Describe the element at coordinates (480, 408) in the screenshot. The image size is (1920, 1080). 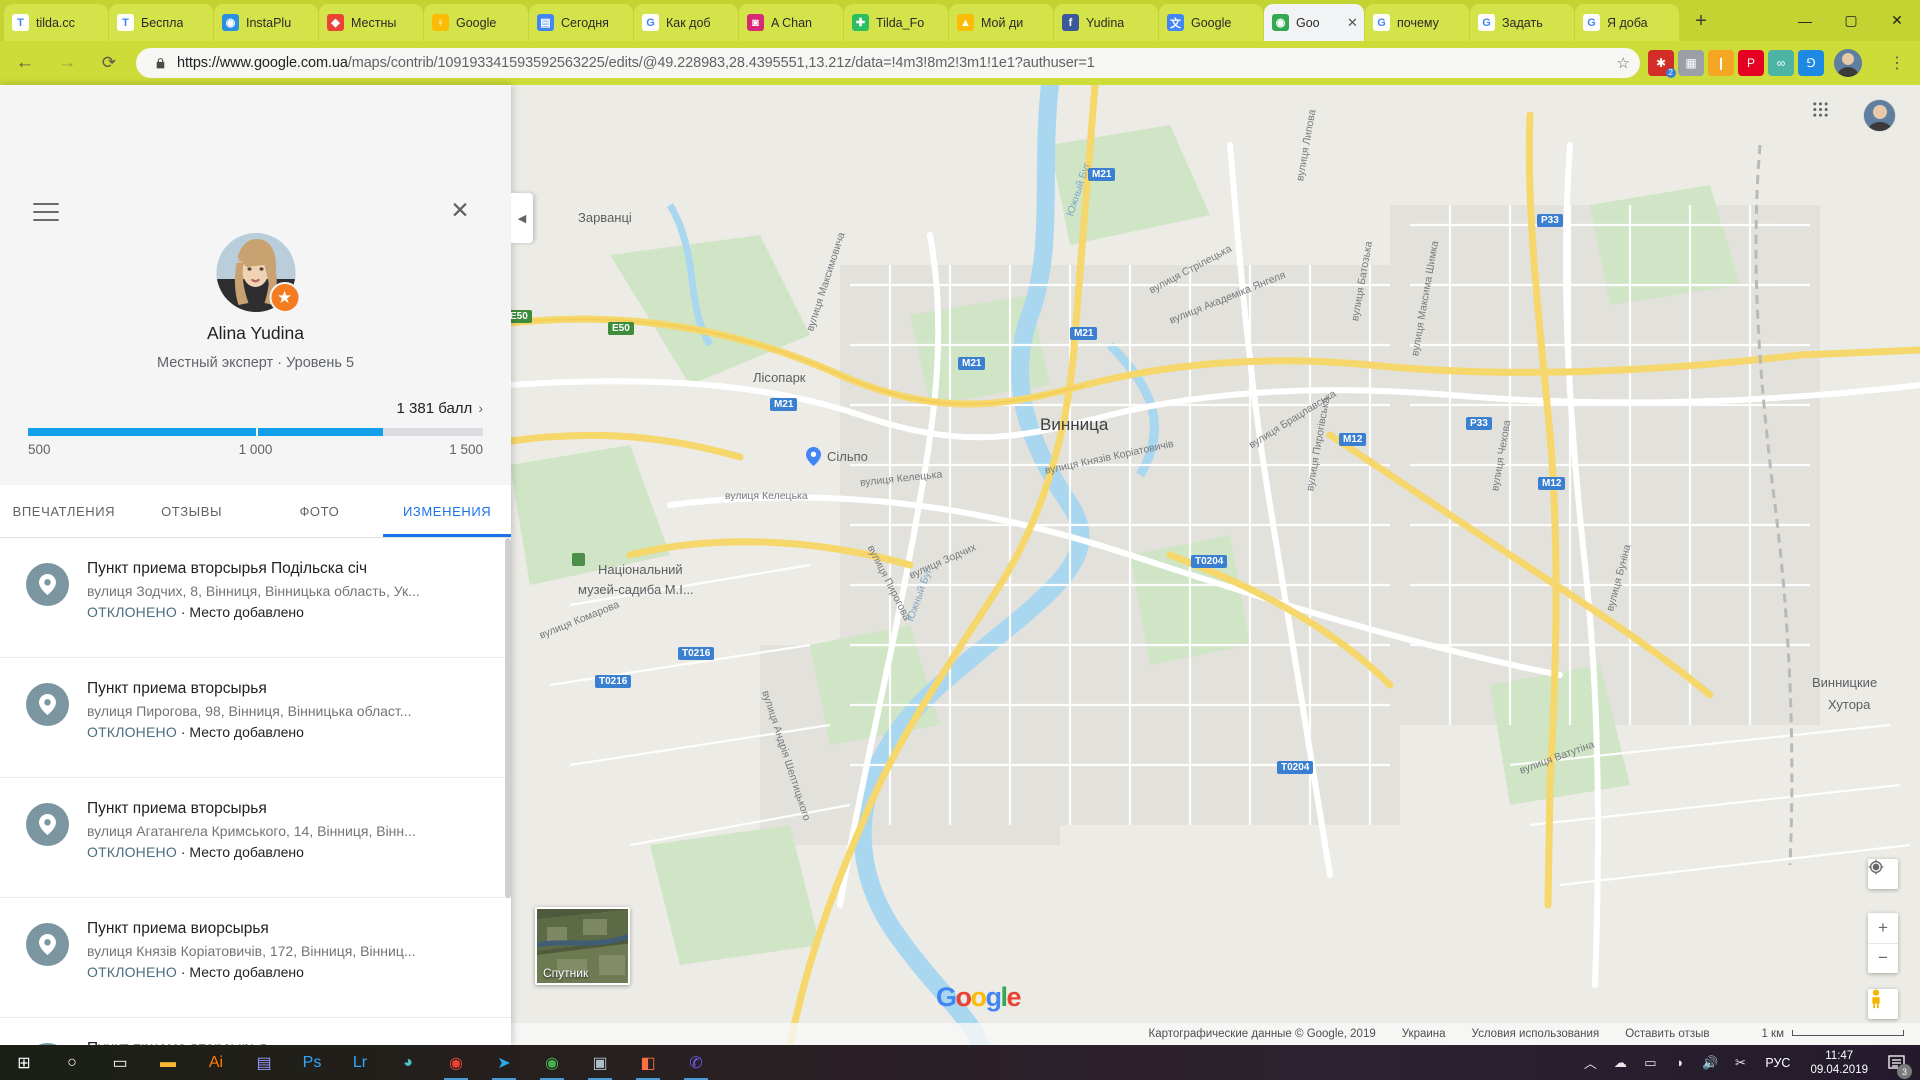
I see `chevron-right-icon: ›` at that location.